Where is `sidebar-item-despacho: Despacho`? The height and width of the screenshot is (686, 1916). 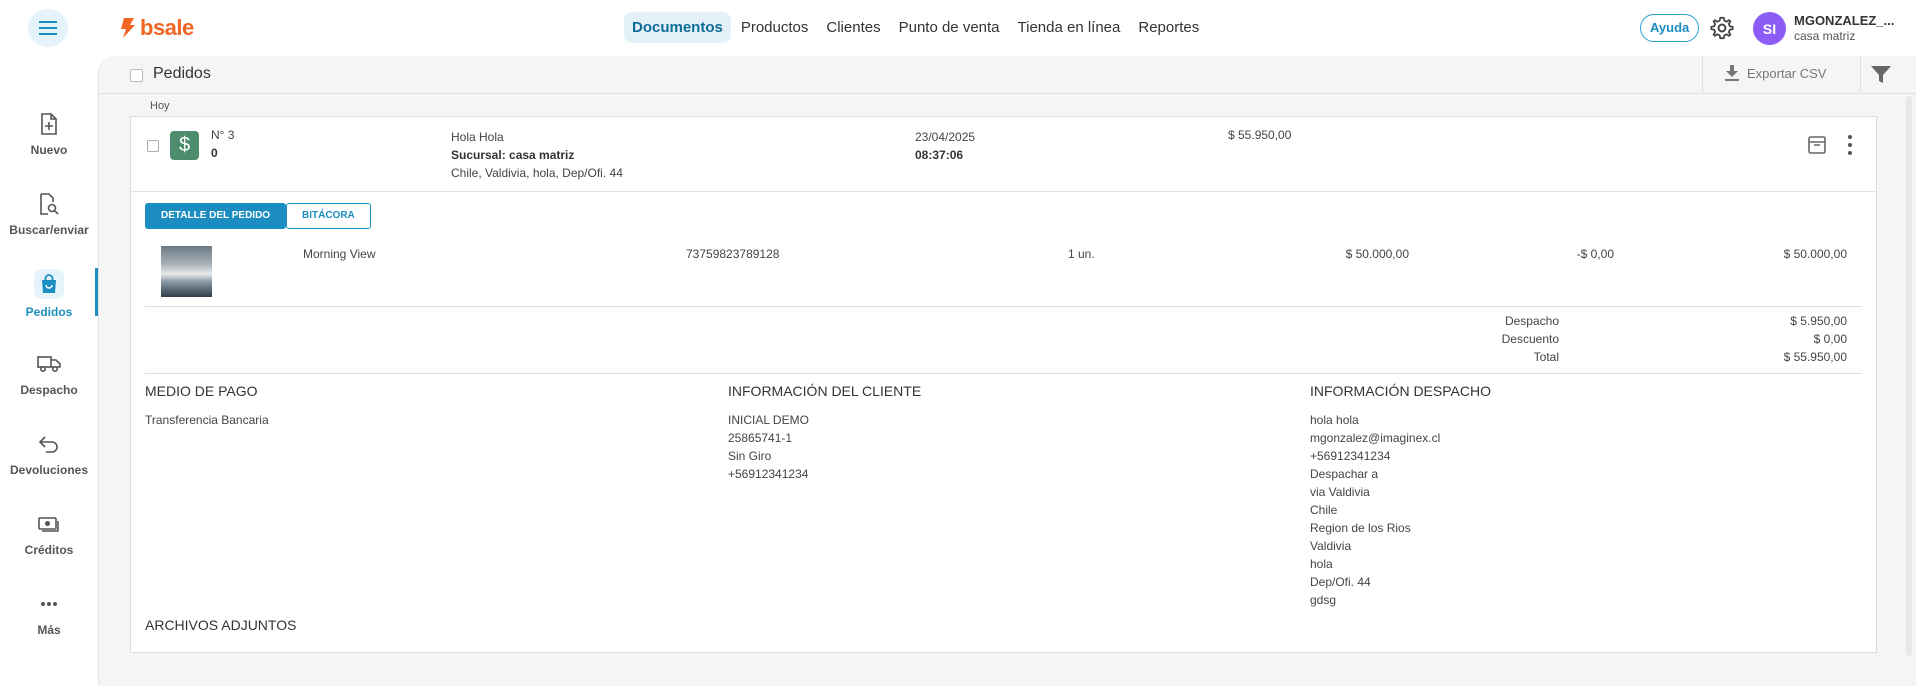
sidebar-item-despacho: Despacho is located at coordinates (49, 374).